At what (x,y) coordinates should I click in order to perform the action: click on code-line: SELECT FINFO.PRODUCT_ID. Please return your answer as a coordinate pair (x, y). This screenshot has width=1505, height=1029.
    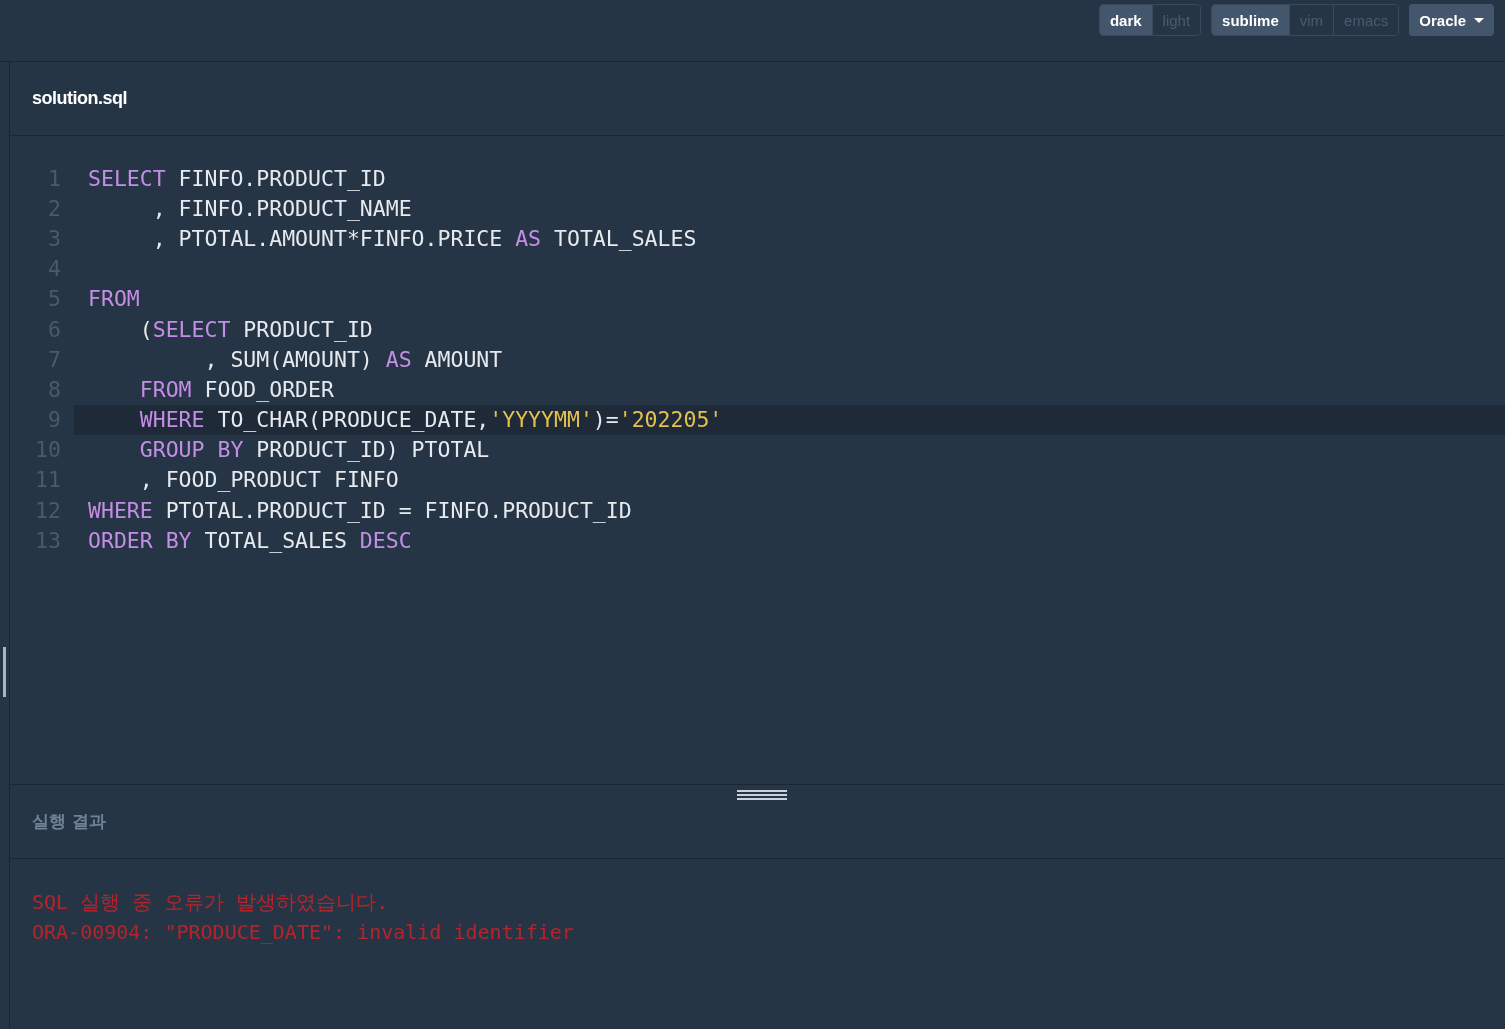
    Looking at the image, I should click on (236, 178).